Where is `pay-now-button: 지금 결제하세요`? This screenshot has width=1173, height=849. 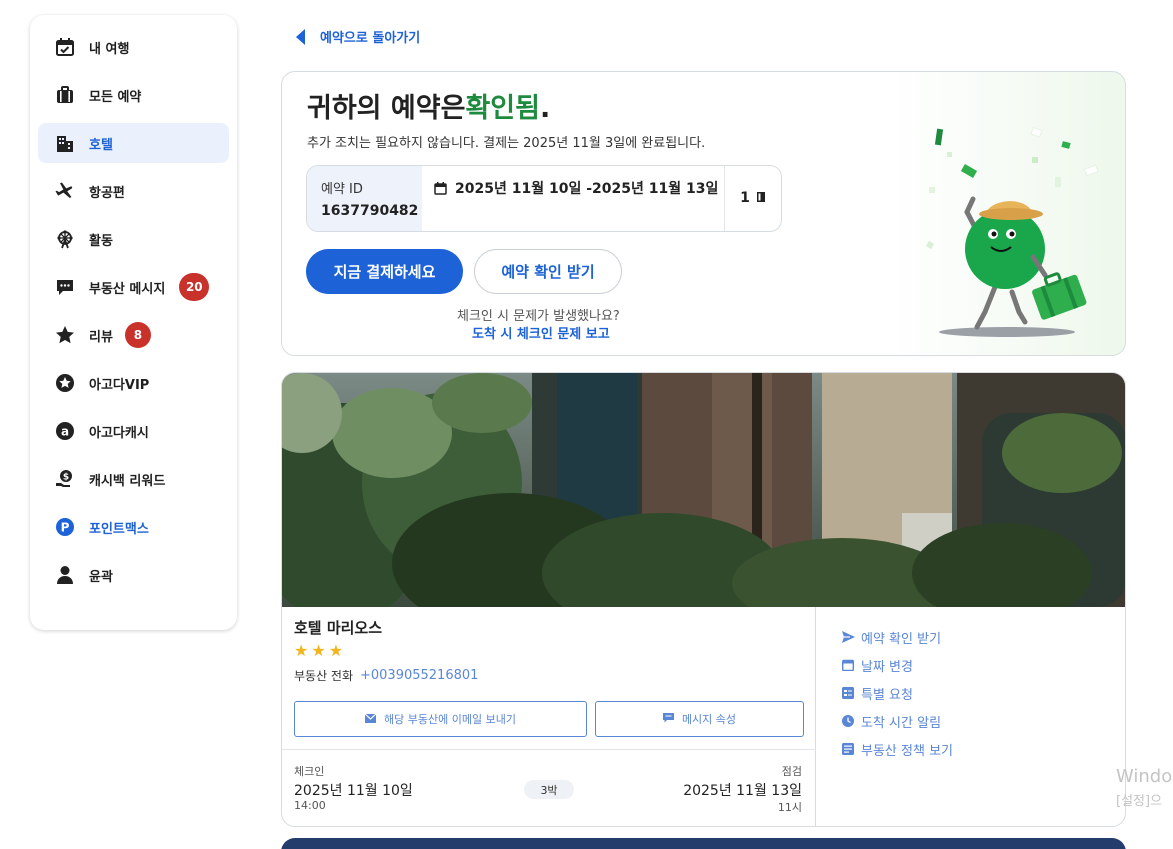 pay-now-button: 지금 결제하세요 is located at coordinates (384, 271).